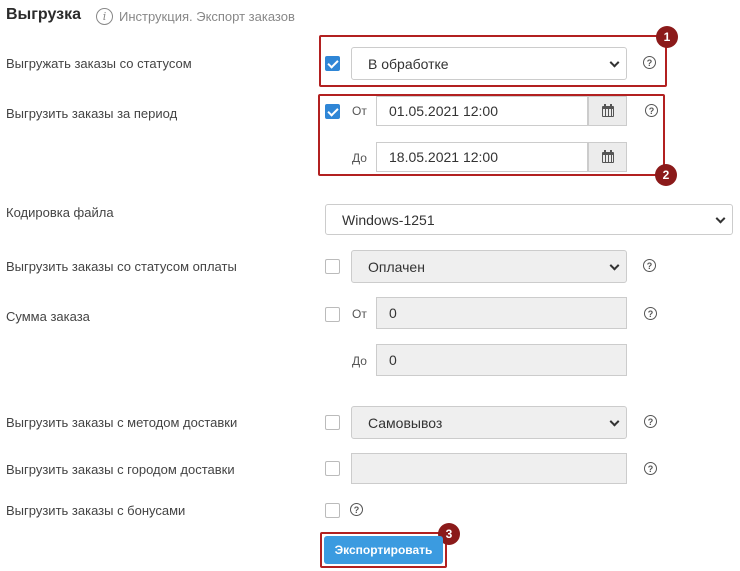  What do you see at coordinates (332, 314) in the screenshot?
I see `order-sum-checkbox` at bounding box center [332, 314].